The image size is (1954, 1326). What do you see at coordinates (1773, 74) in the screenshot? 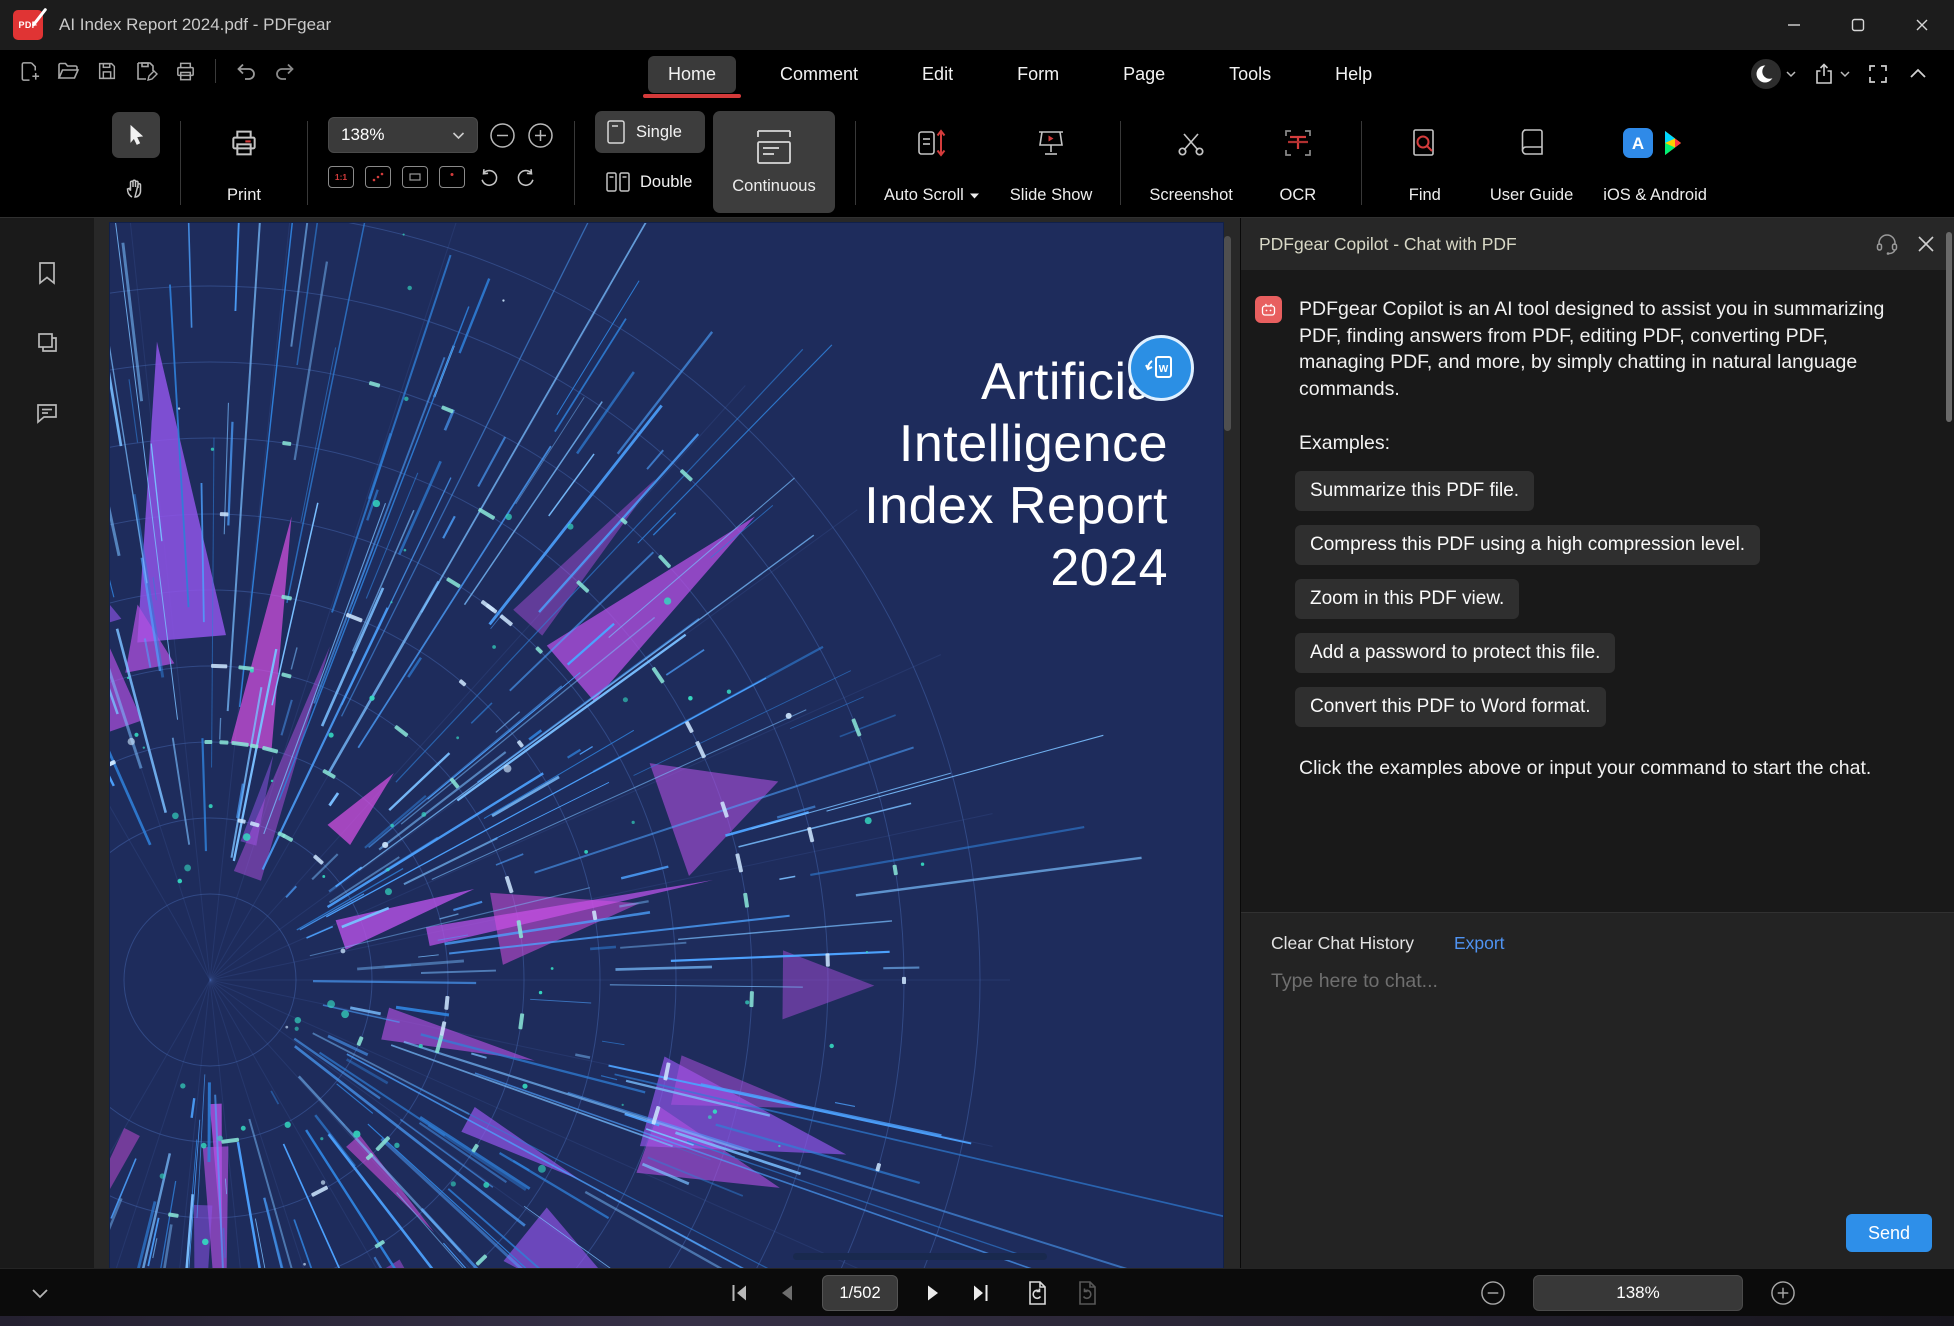
I see `theme-toggle-button` at bounding box center [1773, 74].